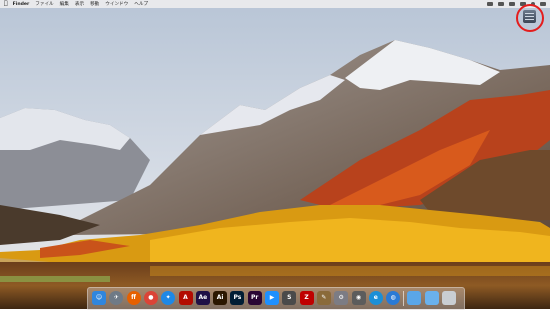 The height and width of the screenshot is (310, 550). I want to click on menu-app-name: Finder, so click(21, 4).